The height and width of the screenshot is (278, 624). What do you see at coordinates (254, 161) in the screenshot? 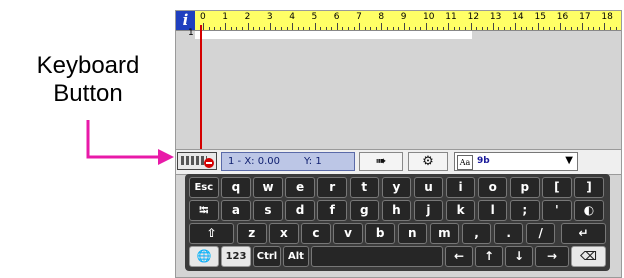
I see `x-coordinate: 1 - X: 0.00` at bounding box center [254, 161].